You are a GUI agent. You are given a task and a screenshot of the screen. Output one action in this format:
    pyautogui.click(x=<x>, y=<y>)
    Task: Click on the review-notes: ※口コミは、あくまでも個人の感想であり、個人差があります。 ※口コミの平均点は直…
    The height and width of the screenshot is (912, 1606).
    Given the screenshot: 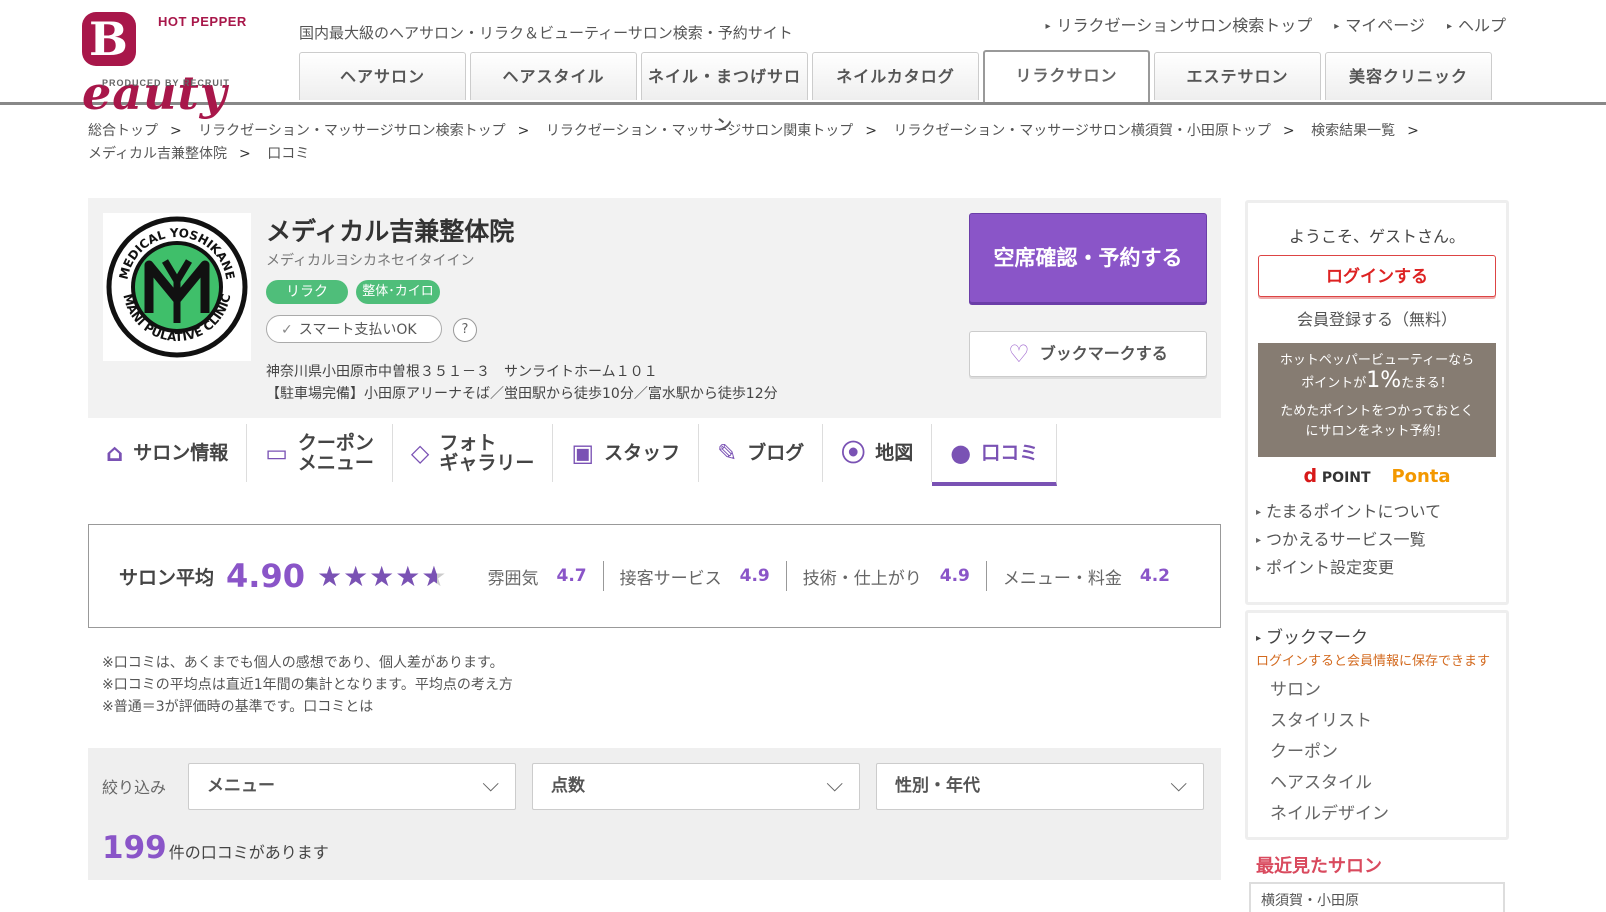 What is the action you would take?
    pyautogui.click(x=307, y=685)
    